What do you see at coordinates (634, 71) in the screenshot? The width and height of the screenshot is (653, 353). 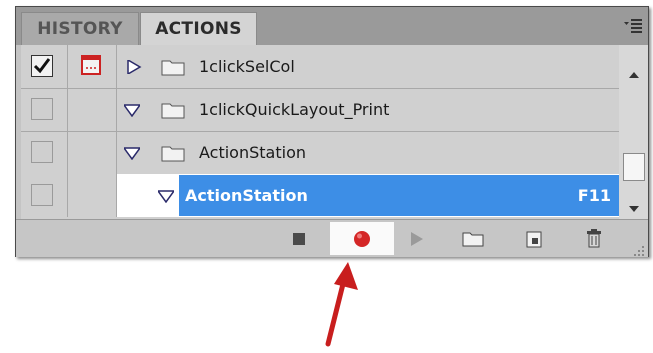 I see `scroll-up-icon` at bounding box center [634, 71].